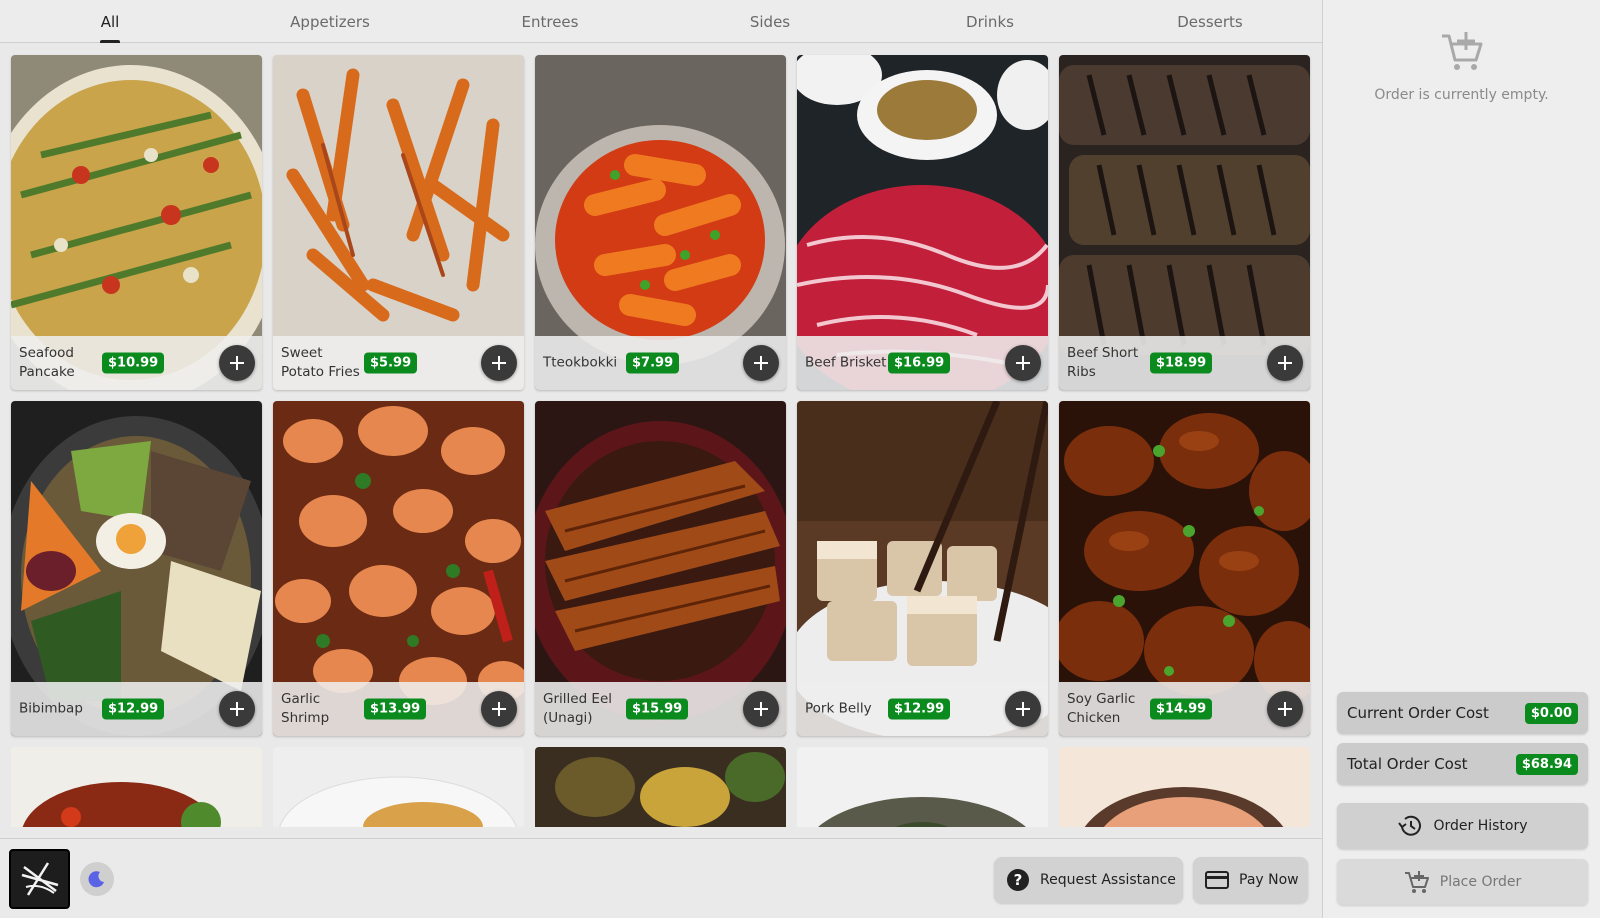  I want to click on card-footer: Grilled Eel (Unagi) $15.99, so click(660, 709).